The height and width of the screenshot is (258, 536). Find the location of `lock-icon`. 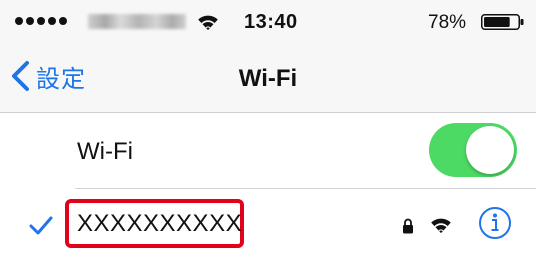

lock-icon is located at coordinates (408, 226).